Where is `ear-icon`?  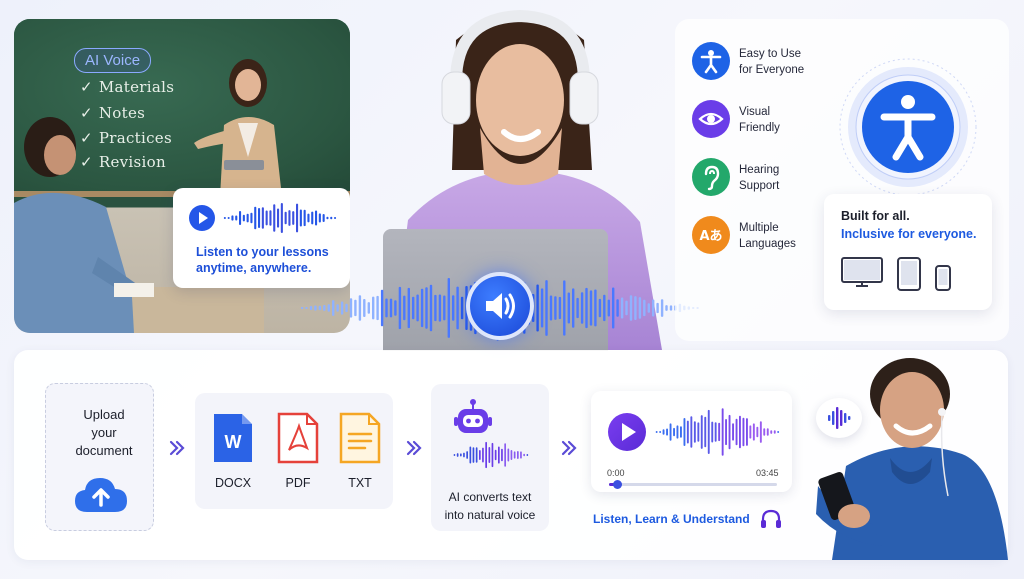 ear-icon is located at coordinates (711, 177).